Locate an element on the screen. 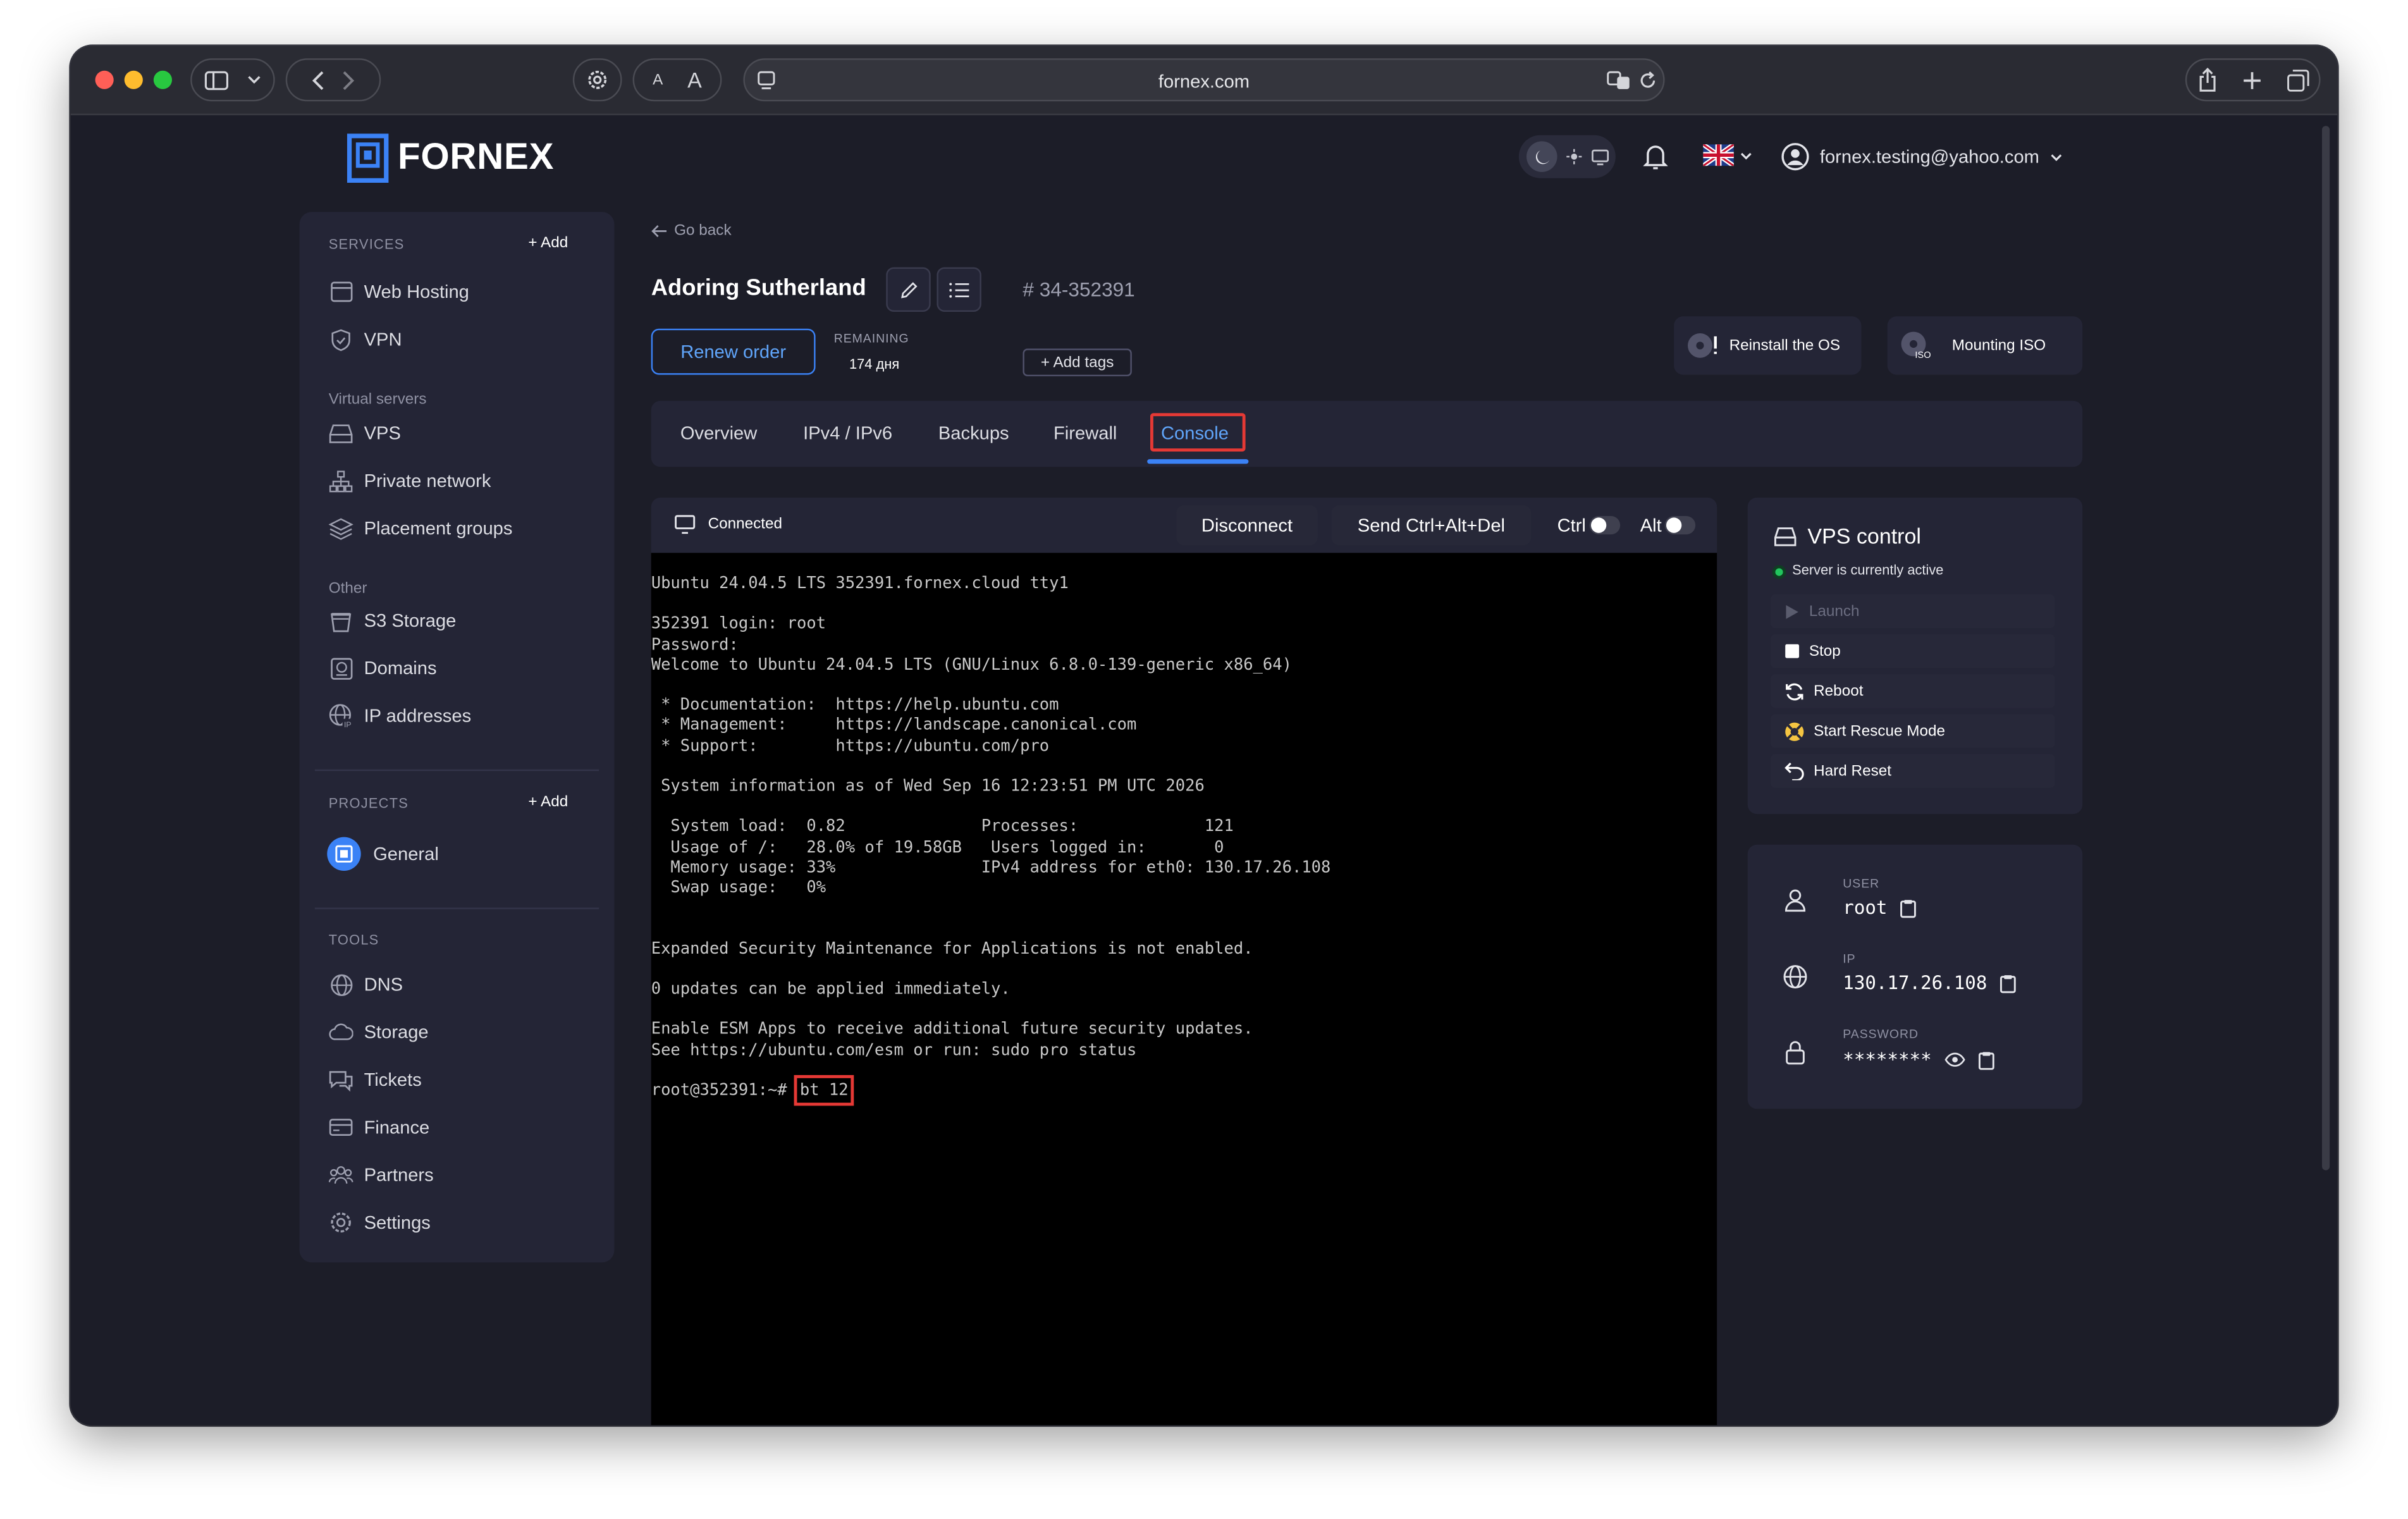  sidebar-item-ip-addresses: IP IP addresses is located at coordinates (400, 716).